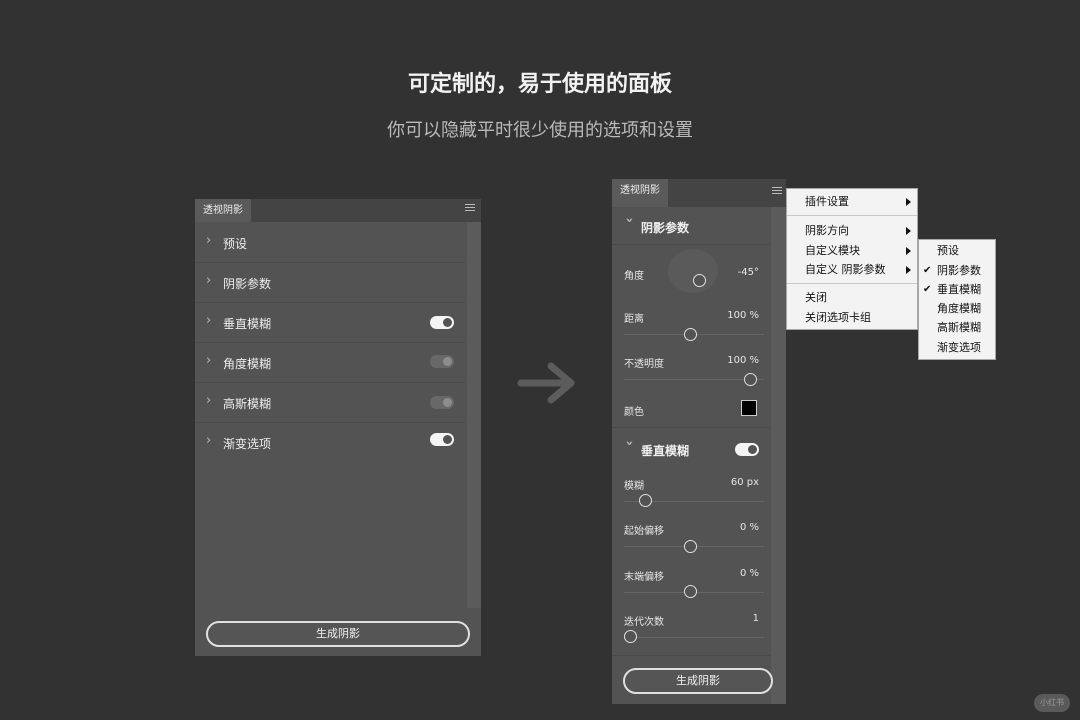 Image resolution: width=1080 pixels, height=720 pixels. Describe the element at coordinates (957, 348) in the screenshot. I see `submenu-item-gradient-options: 渐变选项` at that location.